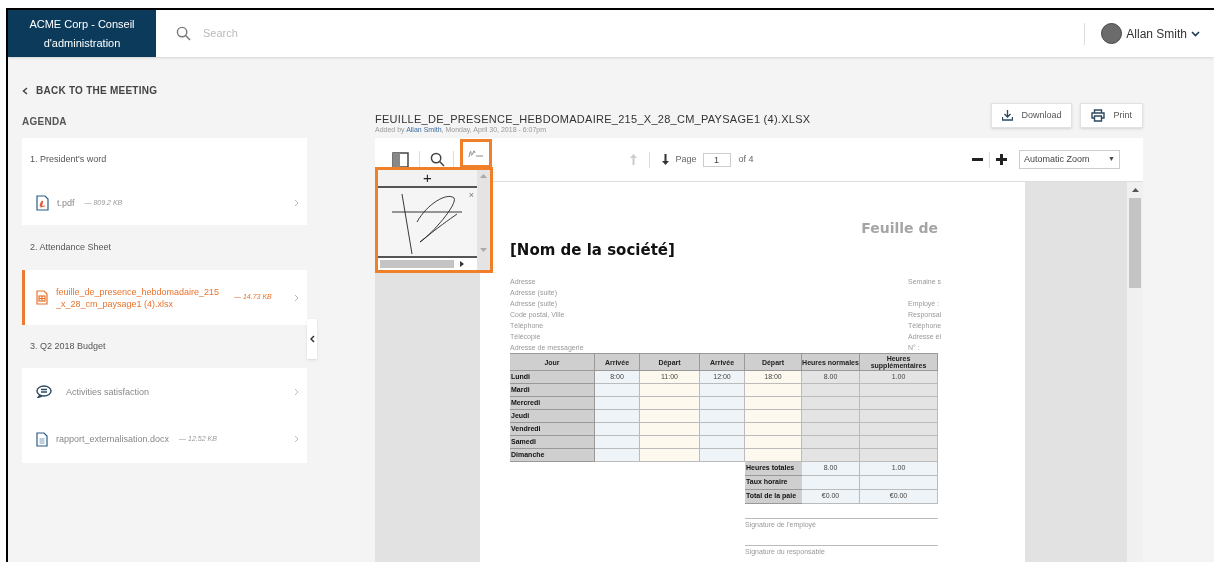 The image size is (1214, 562). What do you see at coordinates (1001, 159) in the screenshot?
I see `zoom-in-icon` at bounding box center [1001, 159].